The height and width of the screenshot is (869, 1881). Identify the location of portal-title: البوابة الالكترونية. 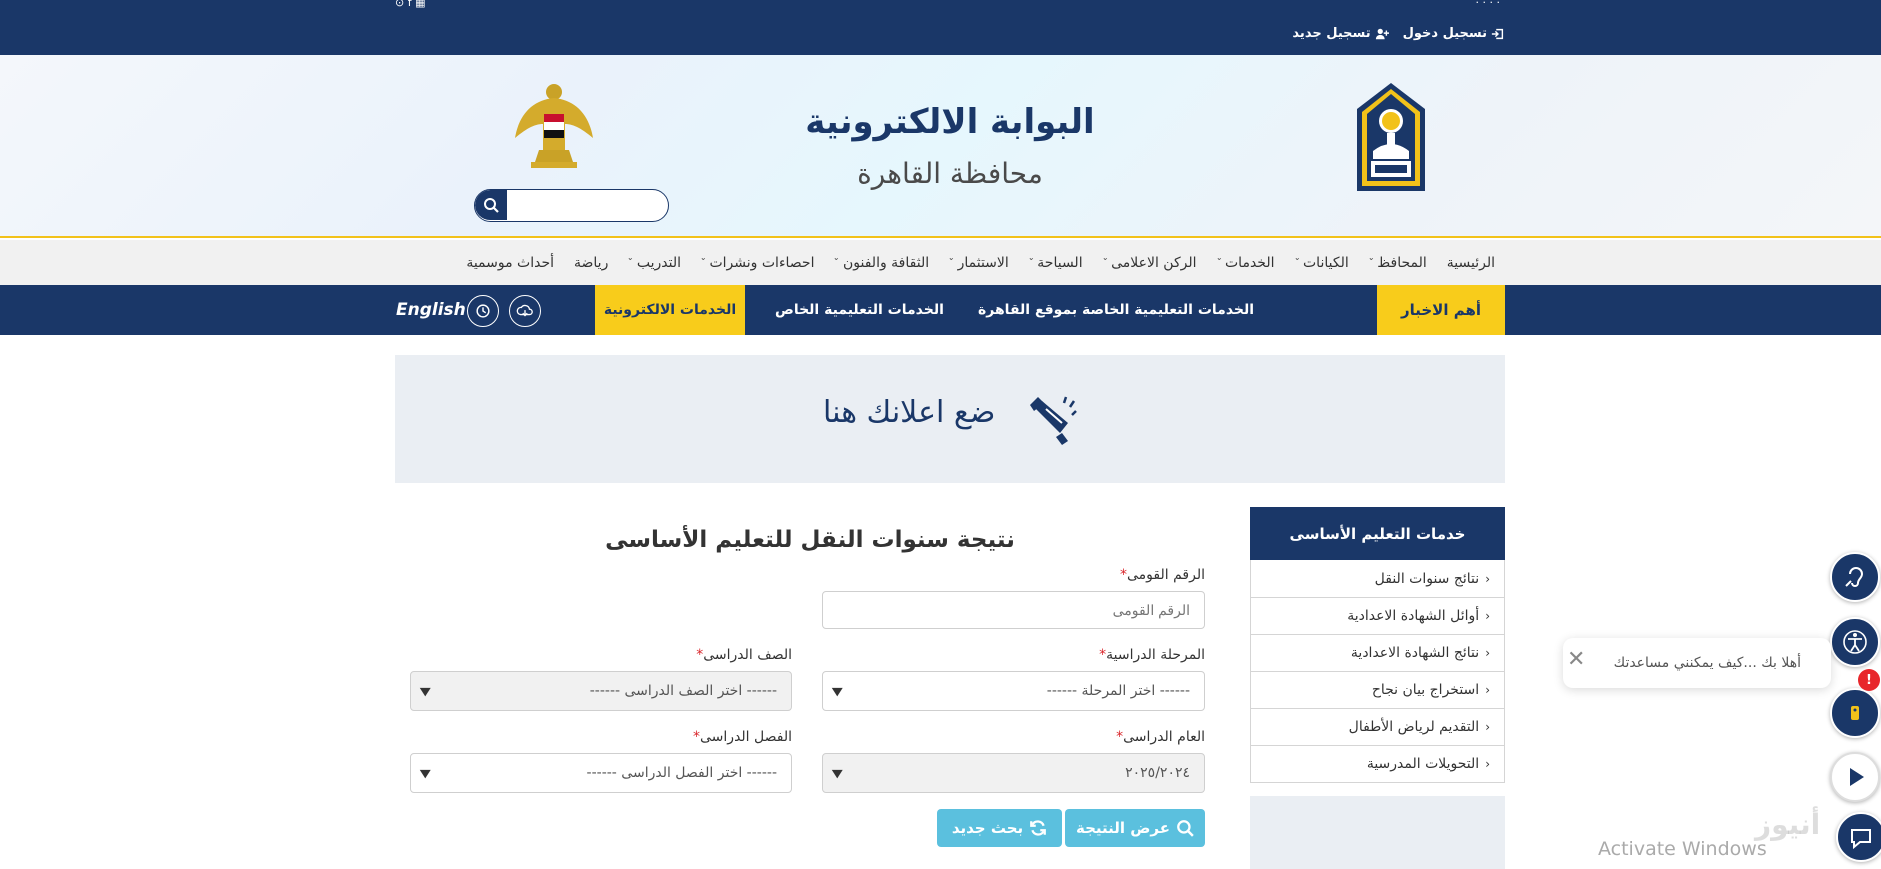
(950, 122).